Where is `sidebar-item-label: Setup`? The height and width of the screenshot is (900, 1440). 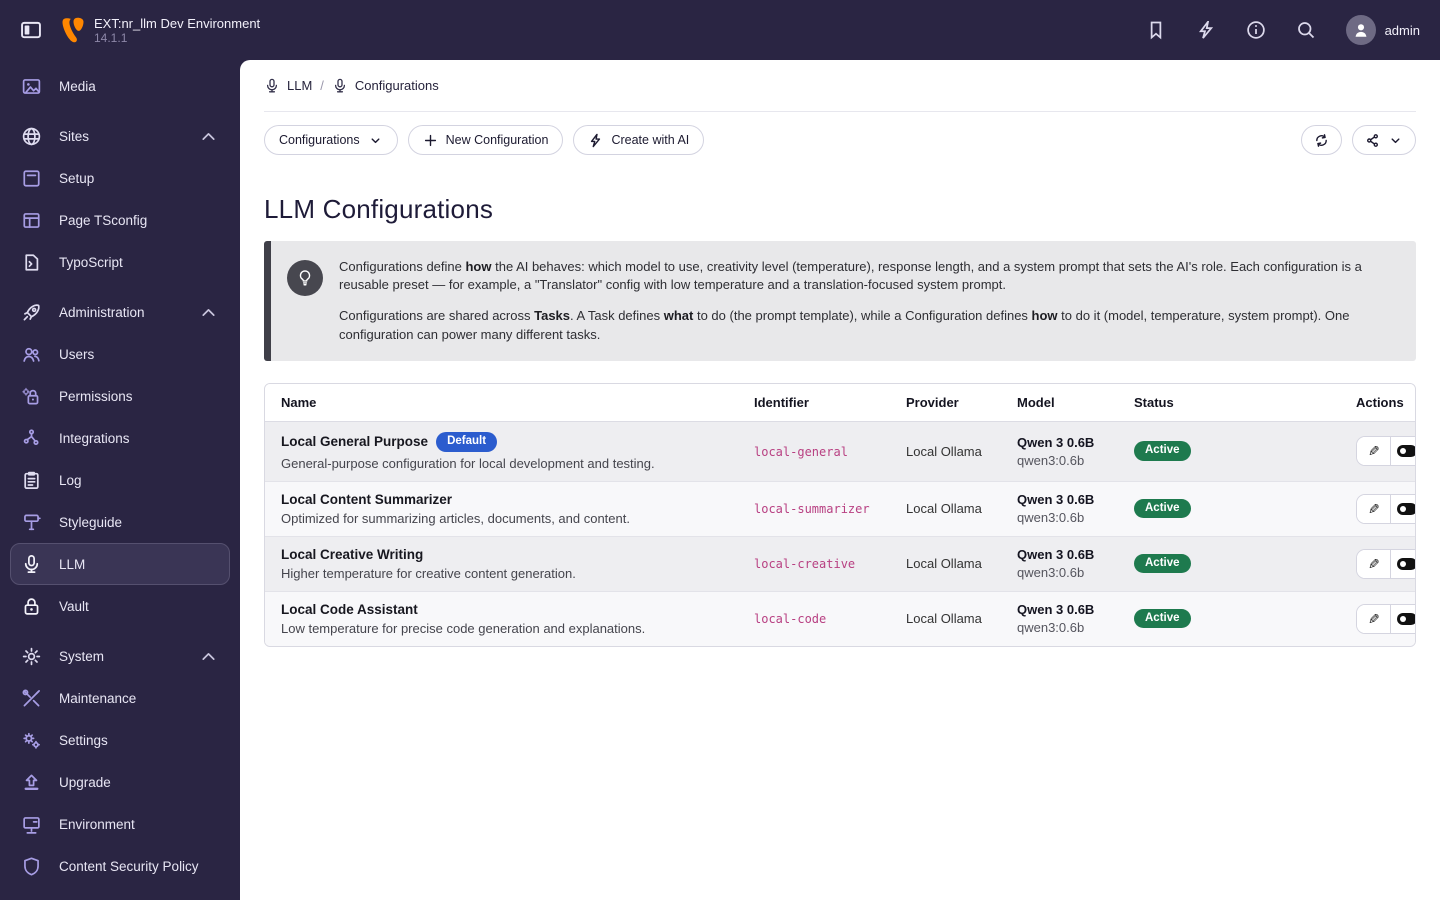 sidebar-item-label: Setup is located at coordinates (77, 178).